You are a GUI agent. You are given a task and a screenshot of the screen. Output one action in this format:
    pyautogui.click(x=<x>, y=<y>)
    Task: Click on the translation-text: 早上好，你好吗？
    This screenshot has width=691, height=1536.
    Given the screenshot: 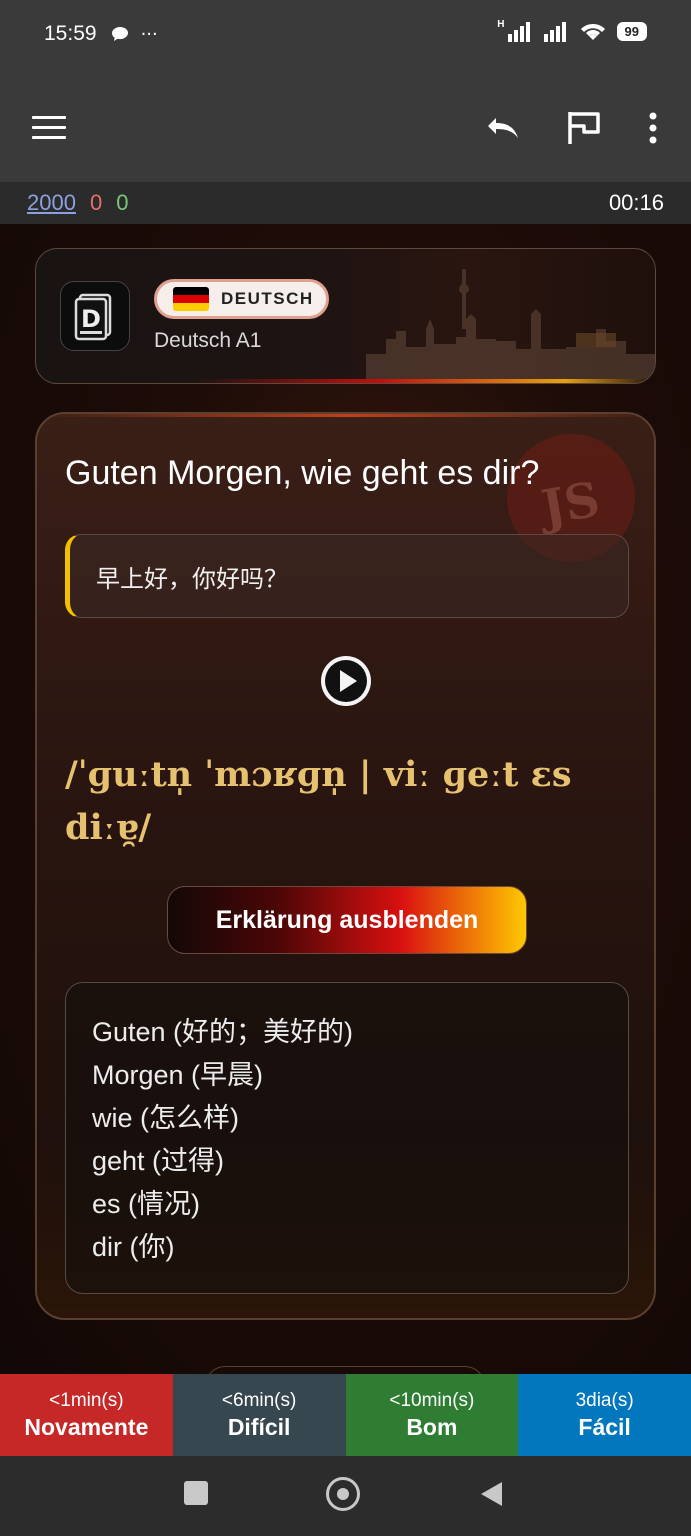 What is the action you would take?
    pyautogui.click(x=192, y=578)
    